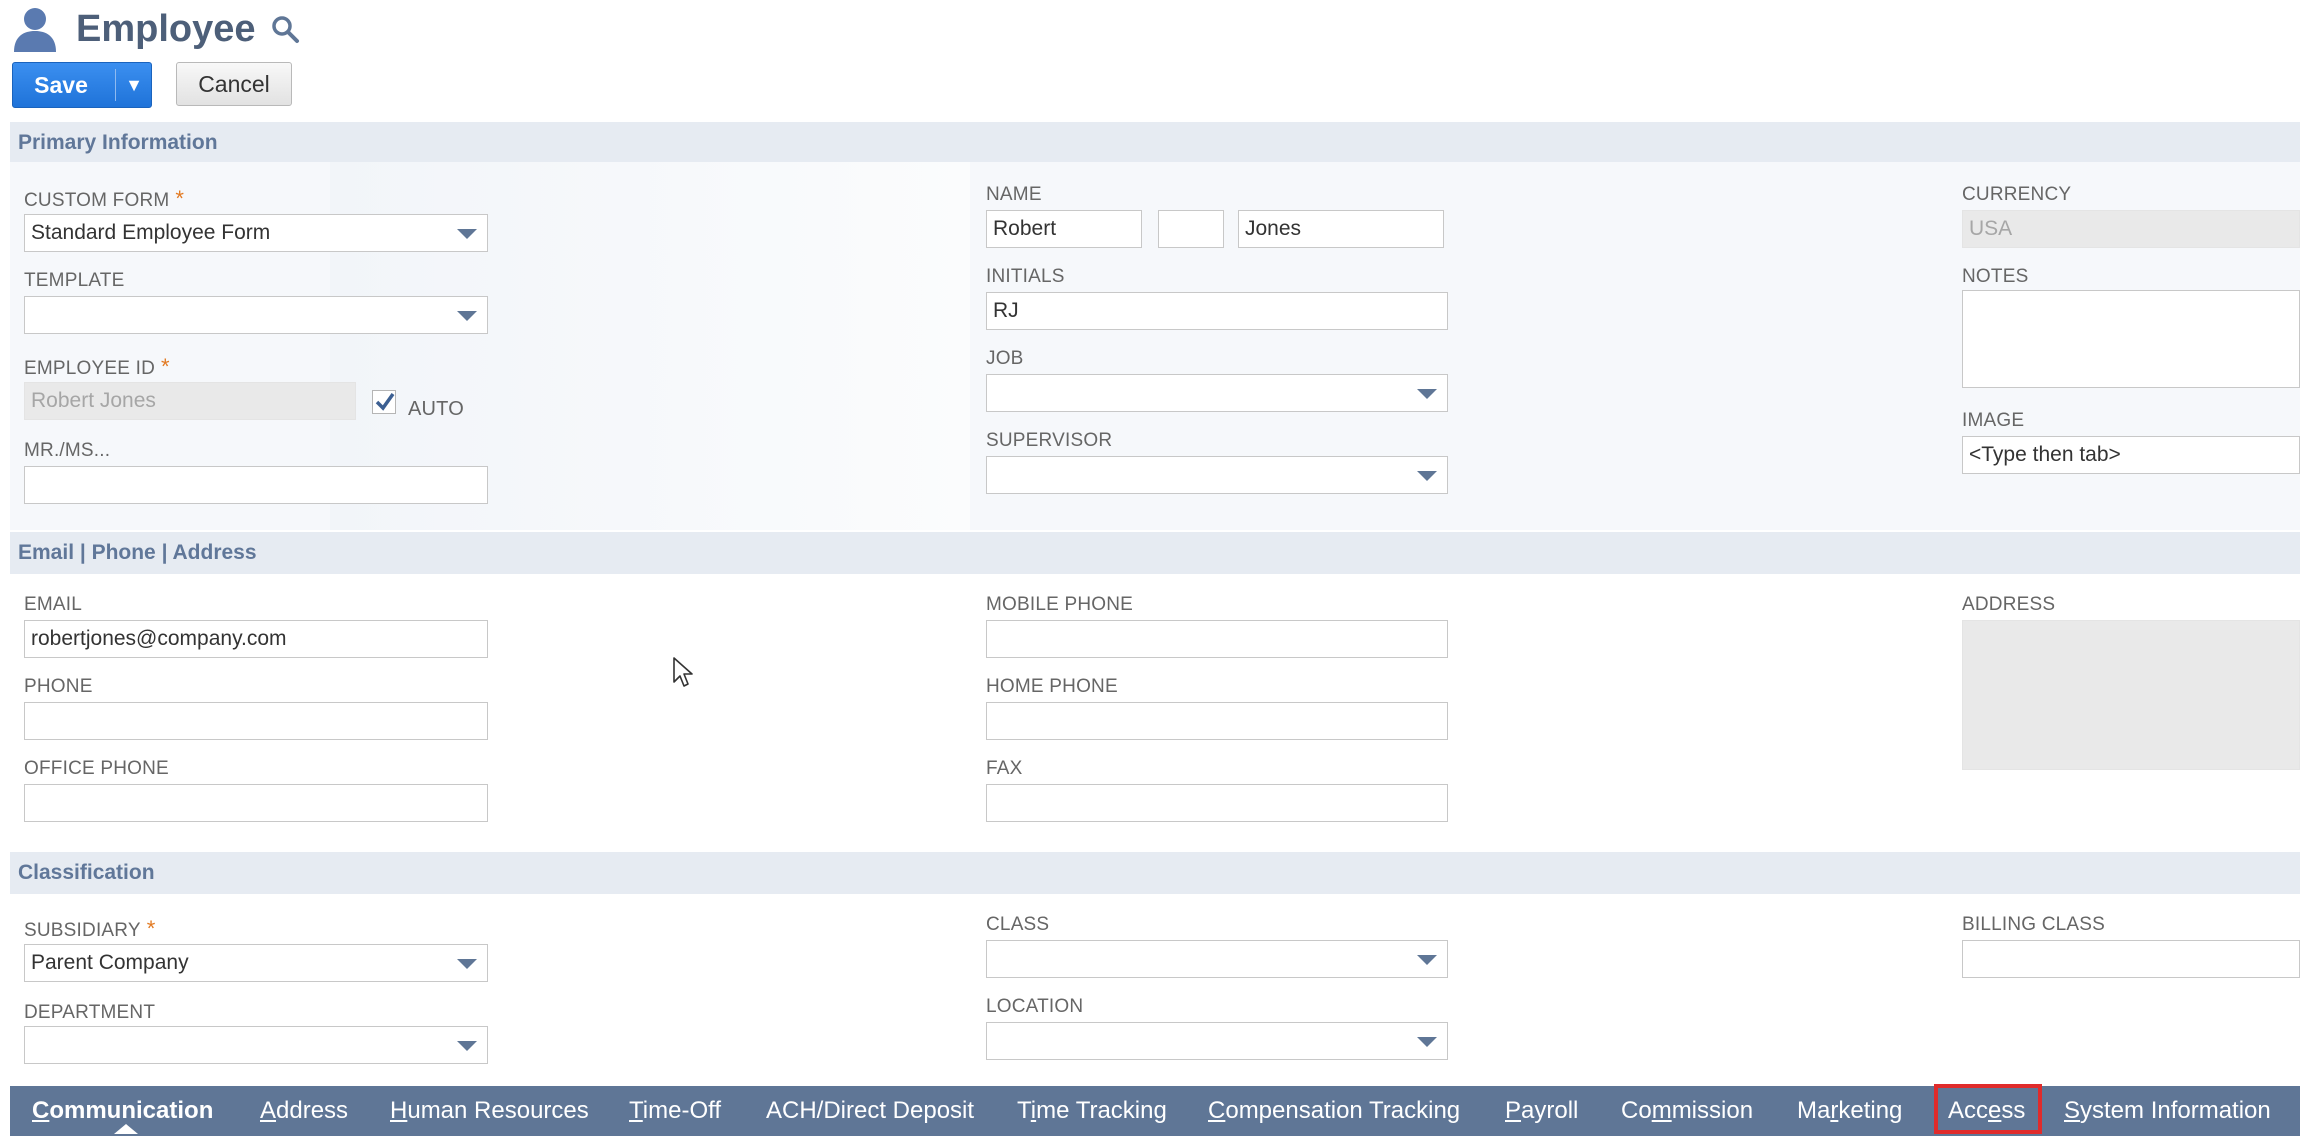 Image resolution: width=2300 pixels, height=1144 pixels. I want to click on department-label: DEPARTMENT, so click(90, 1012).